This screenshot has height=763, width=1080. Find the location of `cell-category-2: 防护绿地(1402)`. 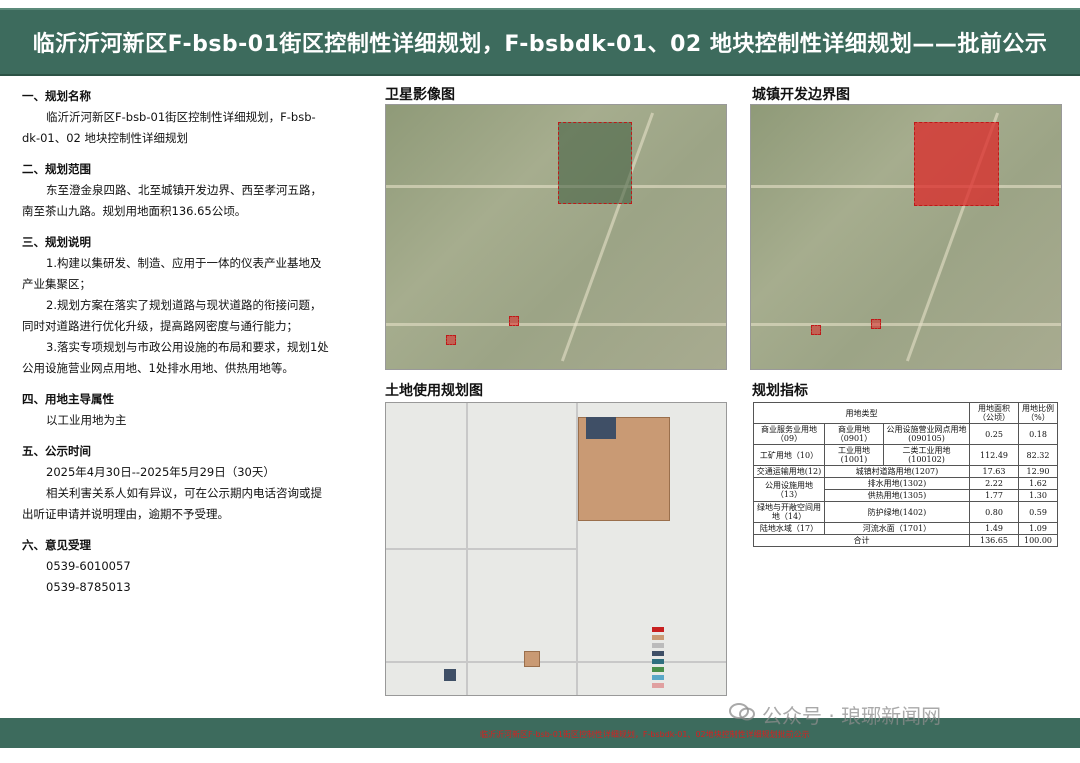

cell-category-2: 防护绿地(1402) is located at coordinates (897, 512).